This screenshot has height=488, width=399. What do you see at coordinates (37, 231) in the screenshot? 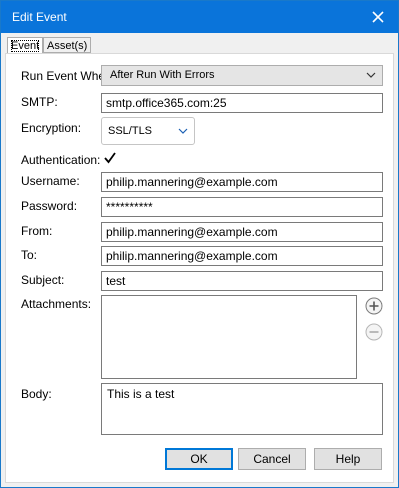
I see `from-label: From:` at bounding box center [37, 231].